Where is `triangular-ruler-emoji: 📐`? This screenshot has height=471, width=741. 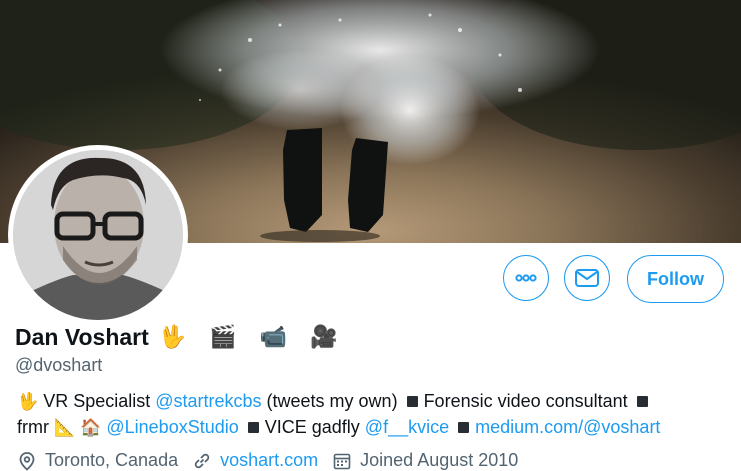 triangular-ruler-emoji: 📐 is located at coordinates (65, 428).